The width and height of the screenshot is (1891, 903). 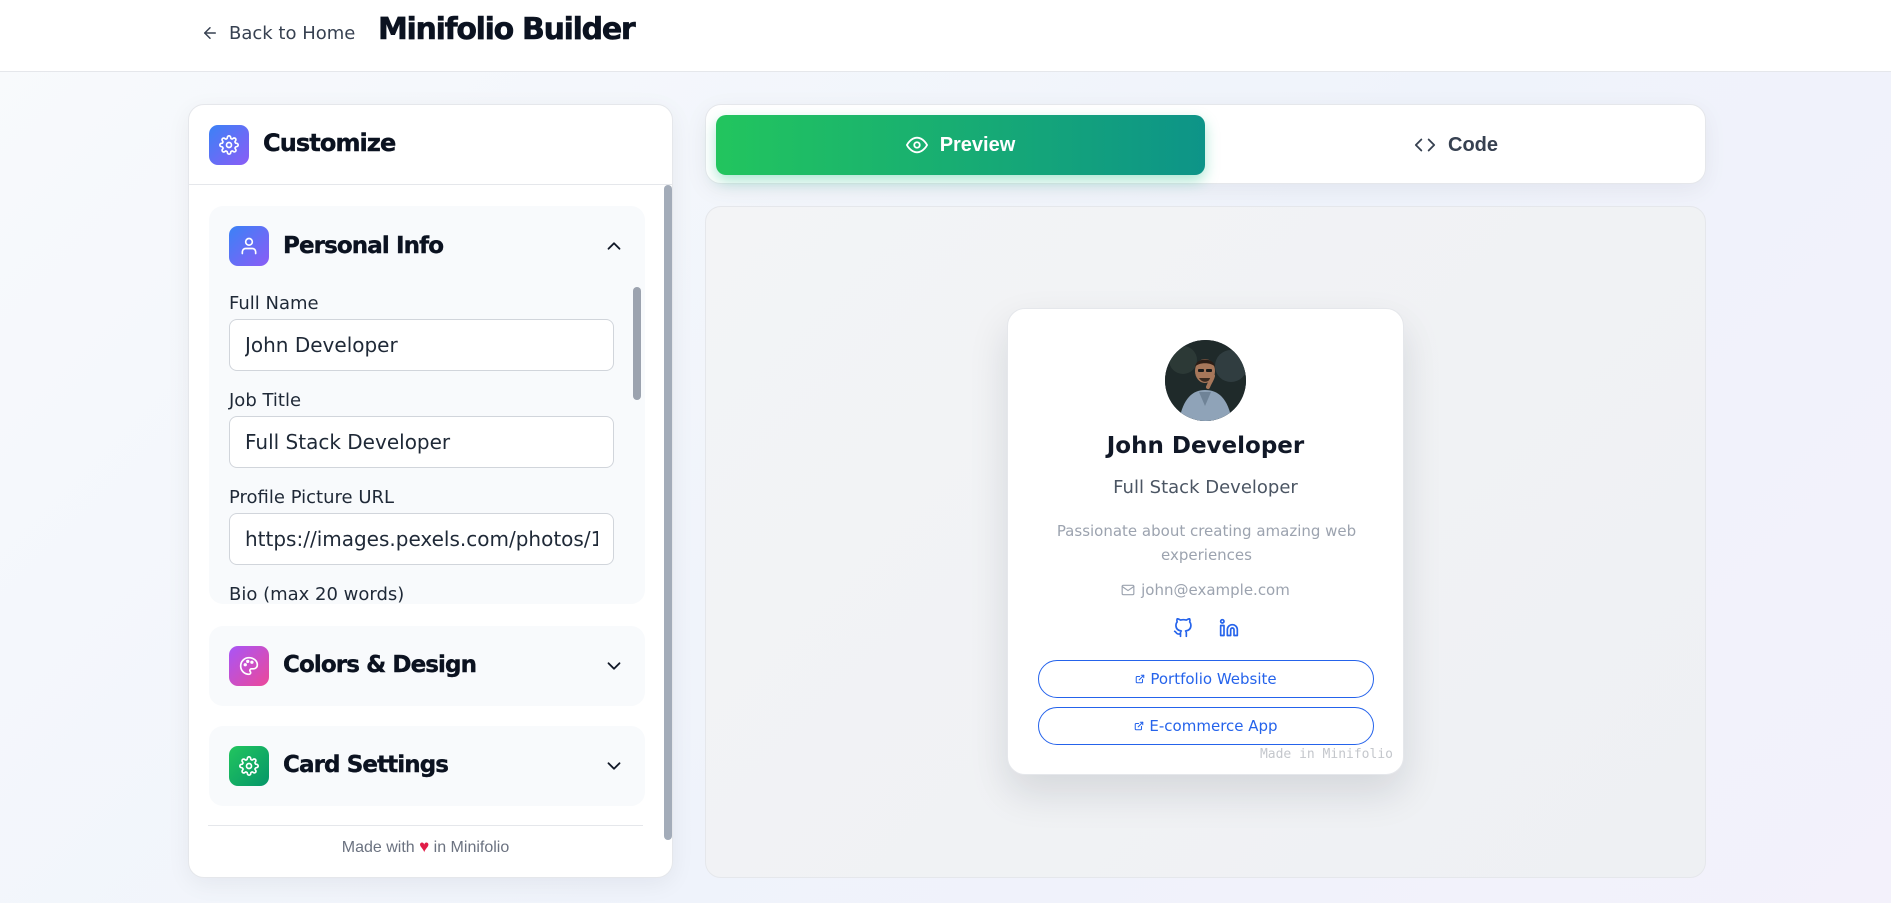 I want to click on eye-icon, so click(x=916, y=145).